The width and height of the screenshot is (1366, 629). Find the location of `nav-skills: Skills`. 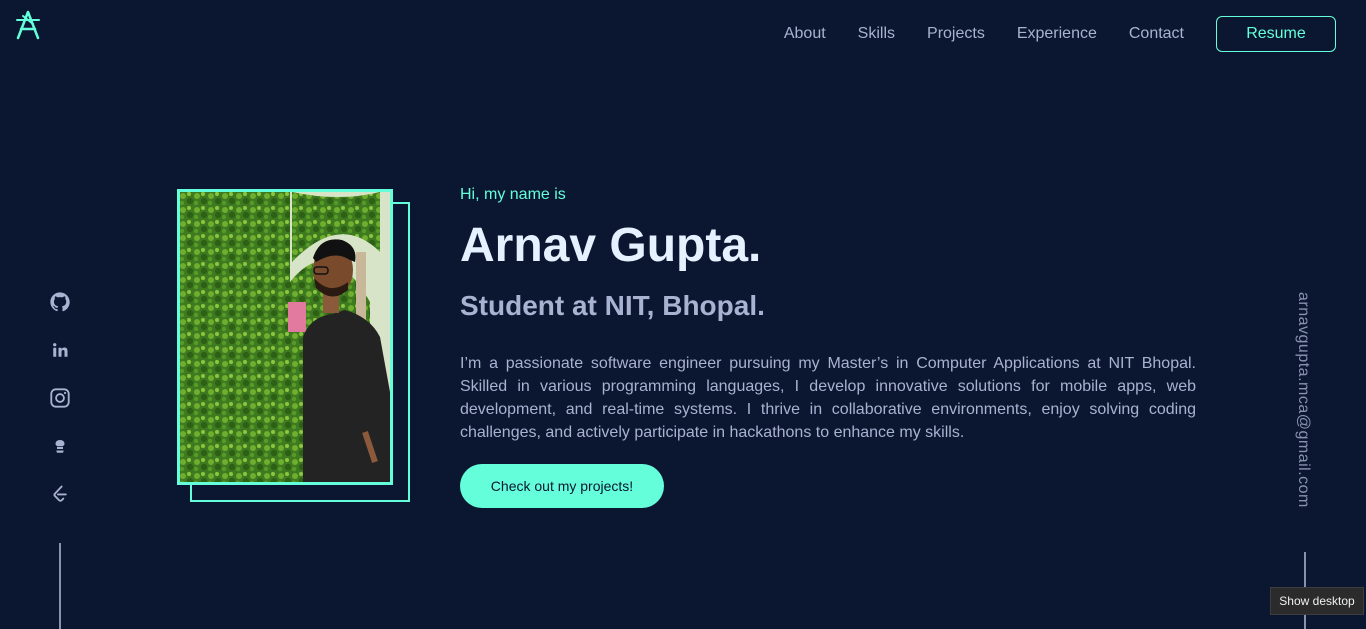

nav-skills: Skills is located at coordinates (876, 34).